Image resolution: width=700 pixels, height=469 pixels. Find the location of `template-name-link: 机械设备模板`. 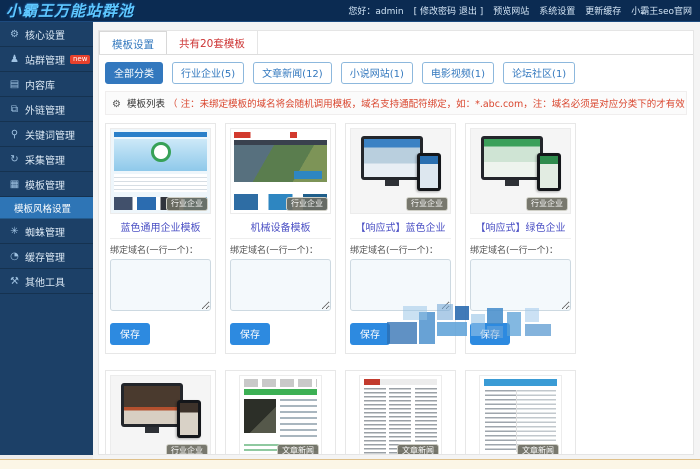

template-name-link: 机械设备模板 is located at coordinates (280, 226).